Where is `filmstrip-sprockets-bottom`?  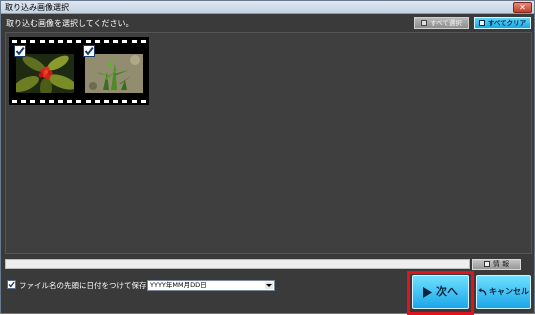
filmstrip-sprockets-bottom is located at coordinates (79, 101).